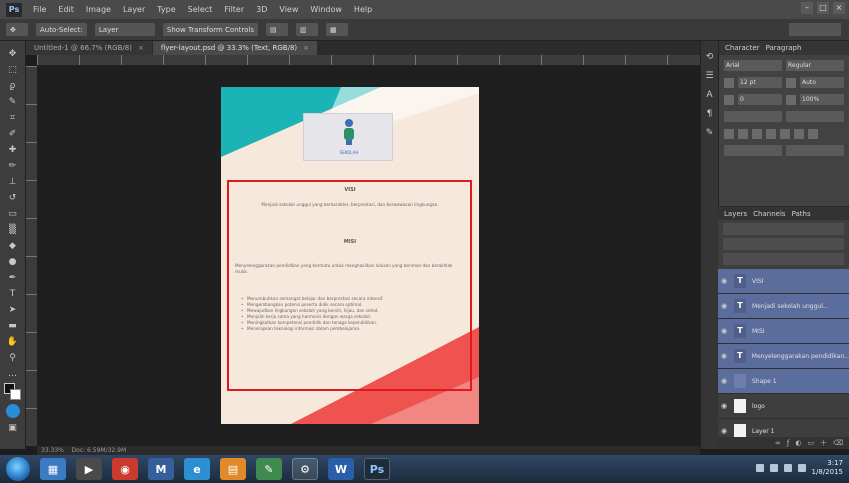 The height and width of the screenshot is (483, 849). What do you see at coordinates (276, 29) in the screenshot?
I see `align-left-icon: ▤` at bounding box center [276, 29].